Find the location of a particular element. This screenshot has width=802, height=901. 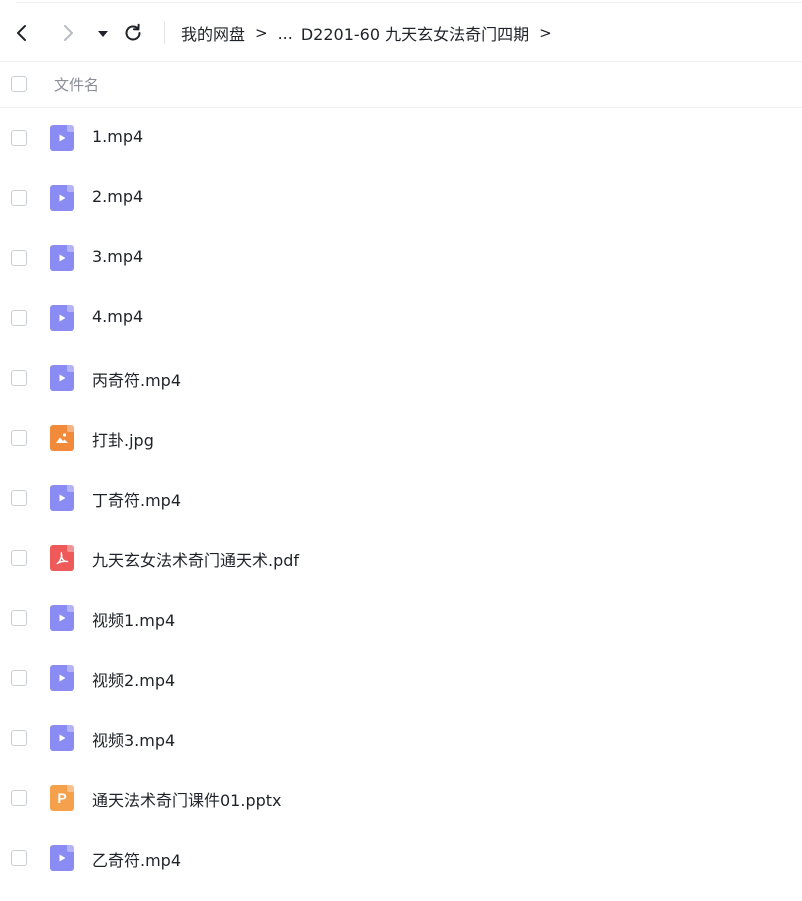

file-row: 视频2.mp4 is located at coordinates (401, 678).